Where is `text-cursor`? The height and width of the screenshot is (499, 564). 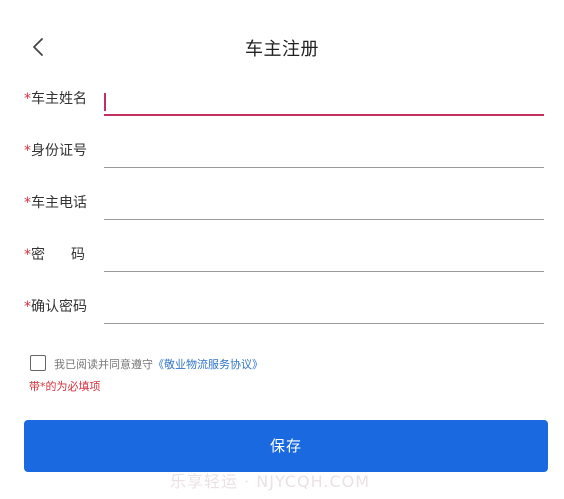 text-cursor is located at coordinates (105, 102).